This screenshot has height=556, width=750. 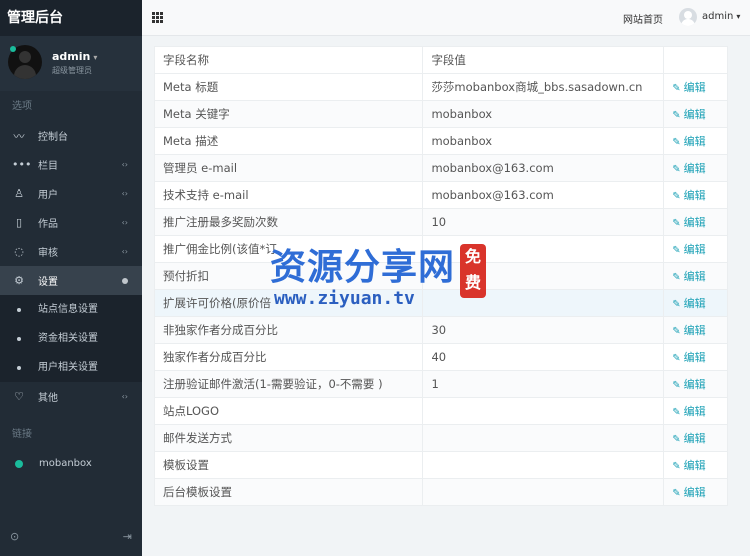 I want to click on sidebar-item-label: 审核, so click(x=48, y=253).